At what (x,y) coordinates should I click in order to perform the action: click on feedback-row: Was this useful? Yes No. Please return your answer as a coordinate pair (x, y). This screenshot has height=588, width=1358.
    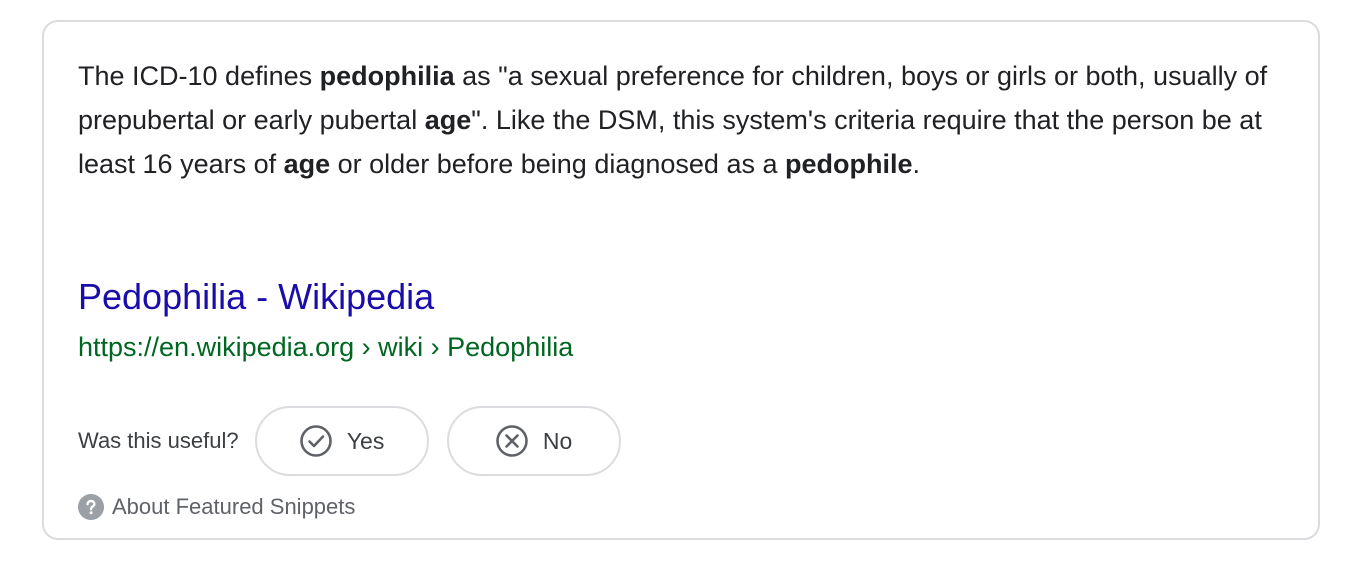
    Looking at the image, I should click on (358, 441).